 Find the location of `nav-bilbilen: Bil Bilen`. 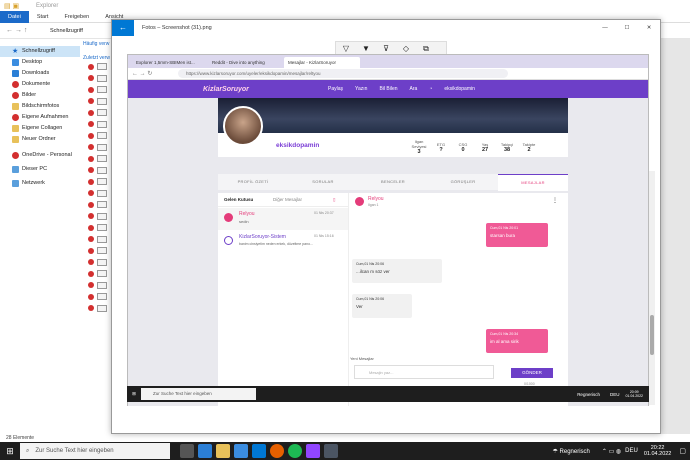

nav-bilbilen: Bil Bilen is located at coordinates (388, 89).